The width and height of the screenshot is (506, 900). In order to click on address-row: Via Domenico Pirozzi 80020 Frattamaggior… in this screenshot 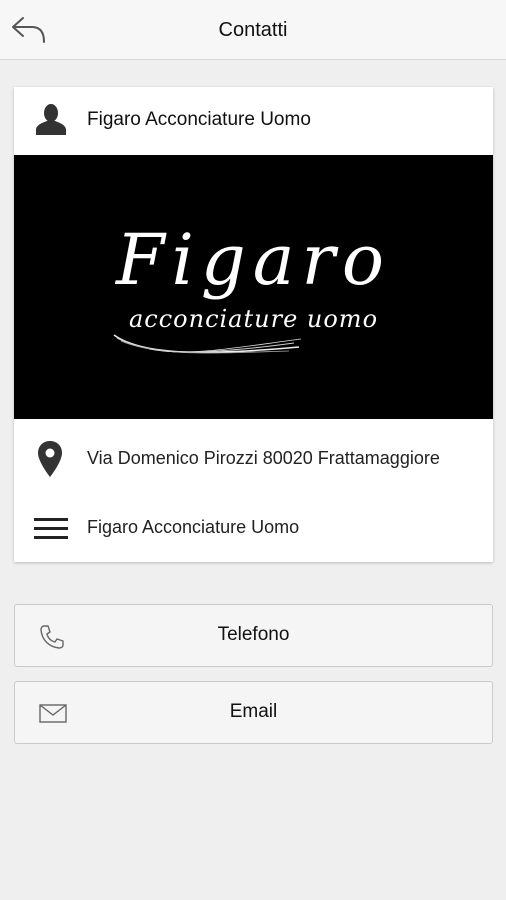, I will do `click(253, 457)`.